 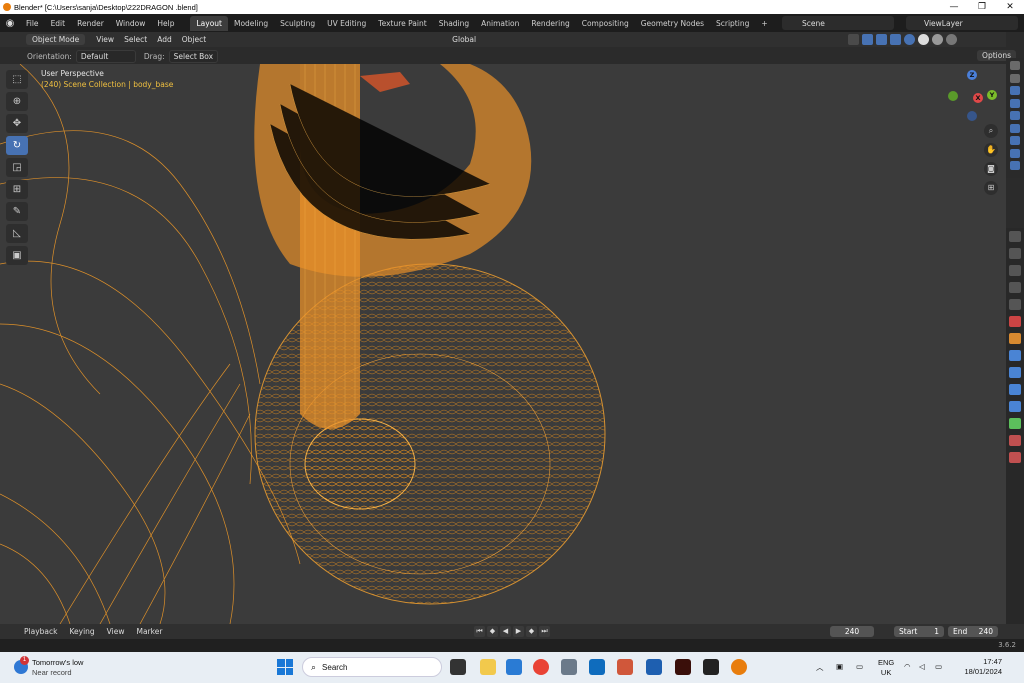 What do you see at coordinates (251, 23) in the screenshot?
I see `tab-modeling: Modeling` at bounding box center [251, 23].